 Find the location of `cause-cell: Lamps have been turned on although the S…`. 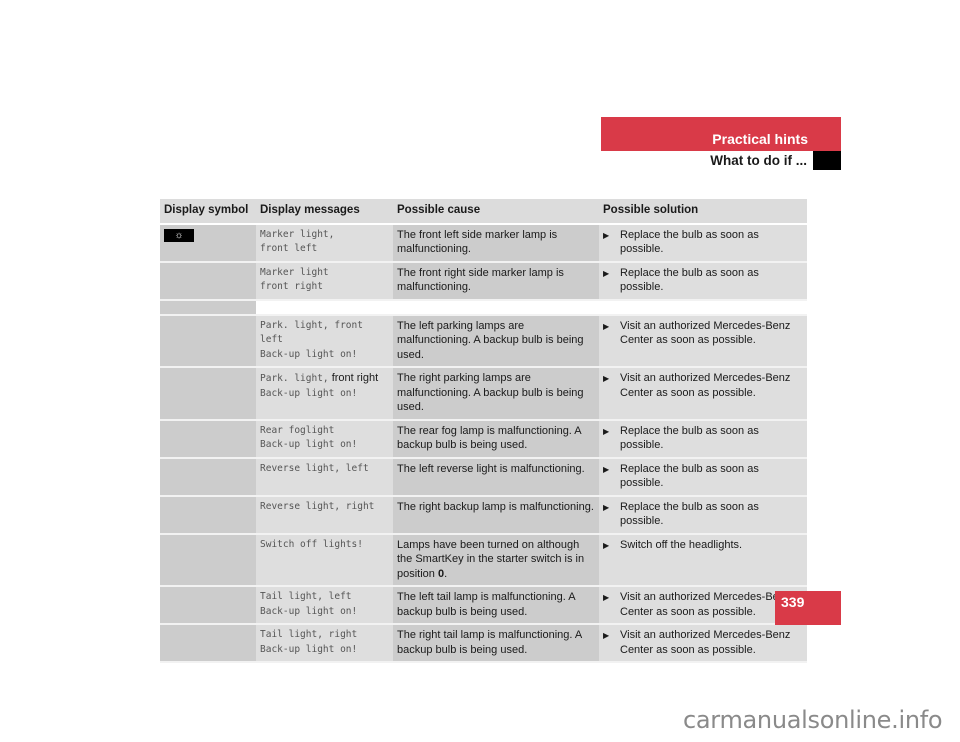

cause-cell: Lamps have been turned on although the S… is located at coordinates (496, 560).